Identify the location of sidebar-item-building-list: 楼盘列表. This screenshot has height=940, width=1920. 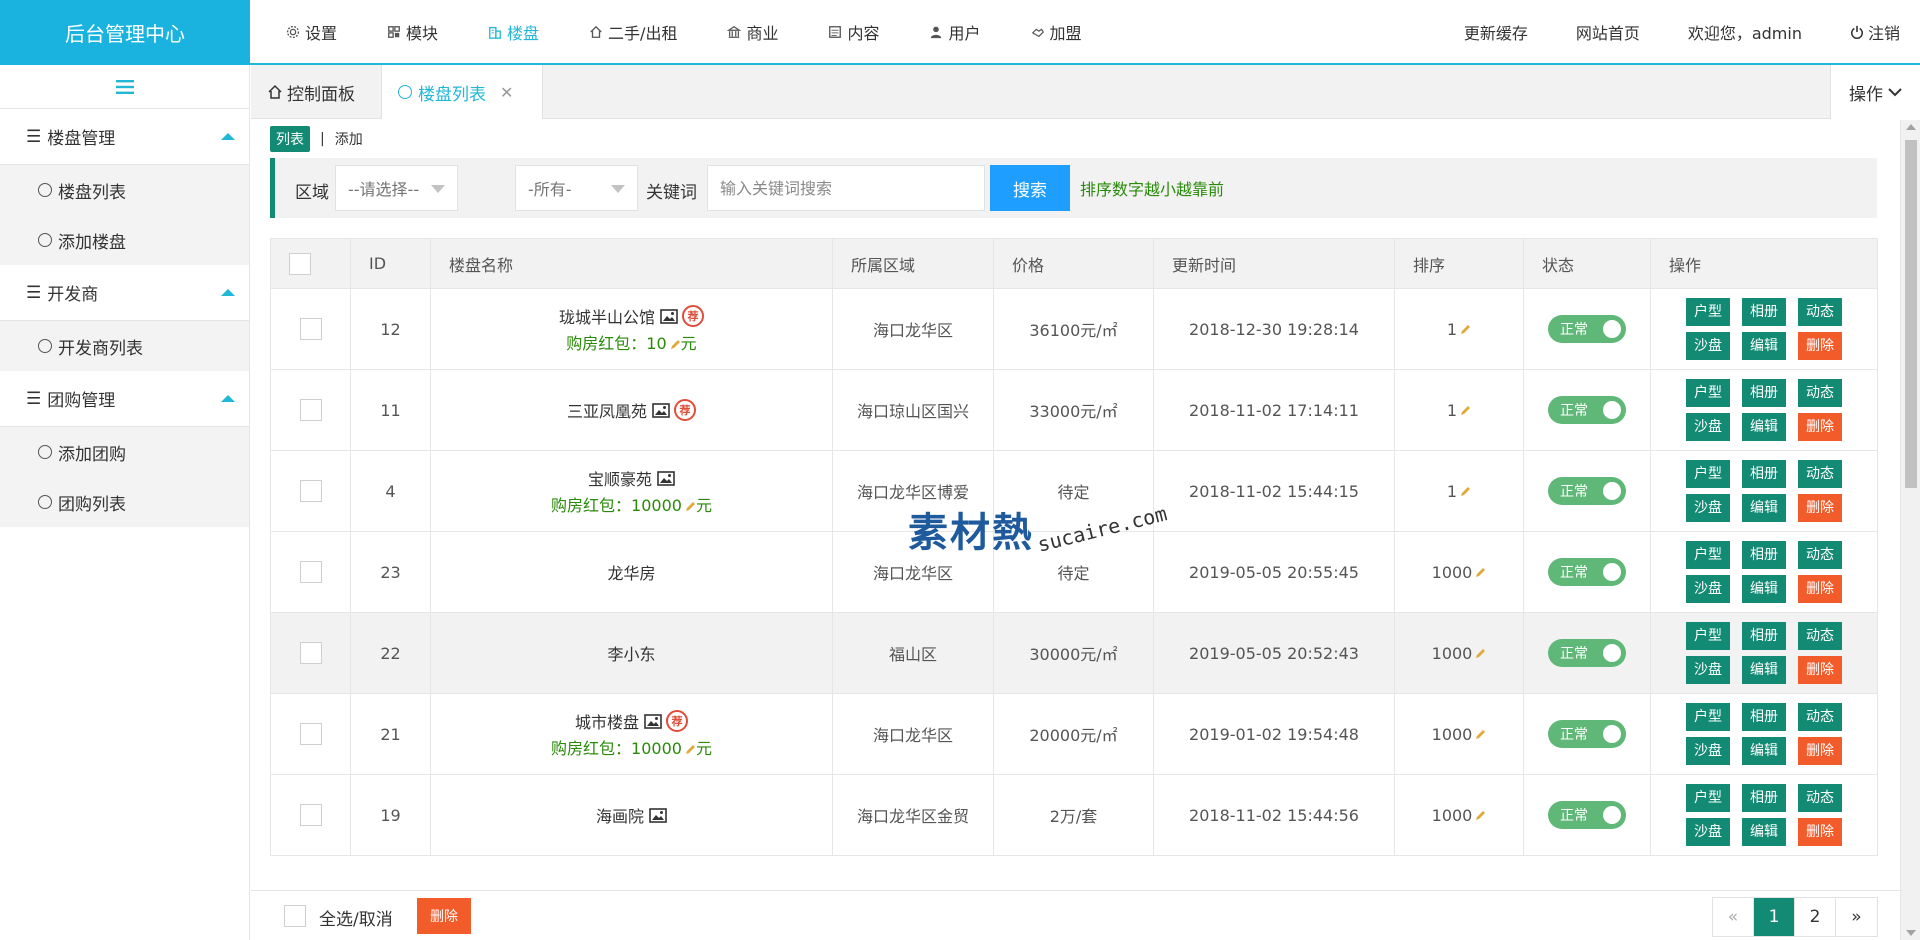
(124, 190).